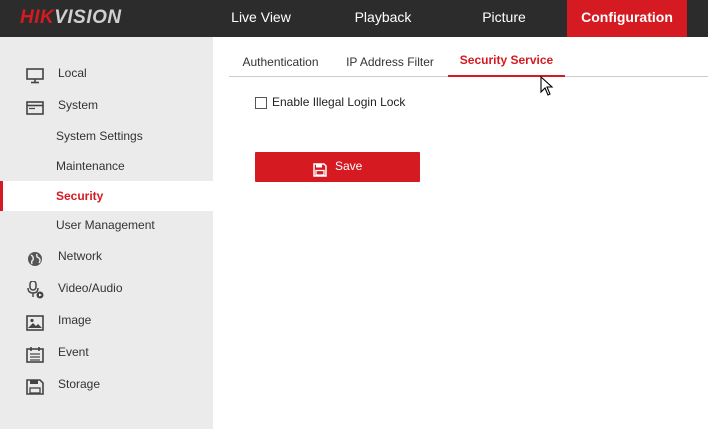 The image size is (708, 429). Describe the element at coordinates (35, 289) in the screenshot. I see `microphone-icon` at that location.